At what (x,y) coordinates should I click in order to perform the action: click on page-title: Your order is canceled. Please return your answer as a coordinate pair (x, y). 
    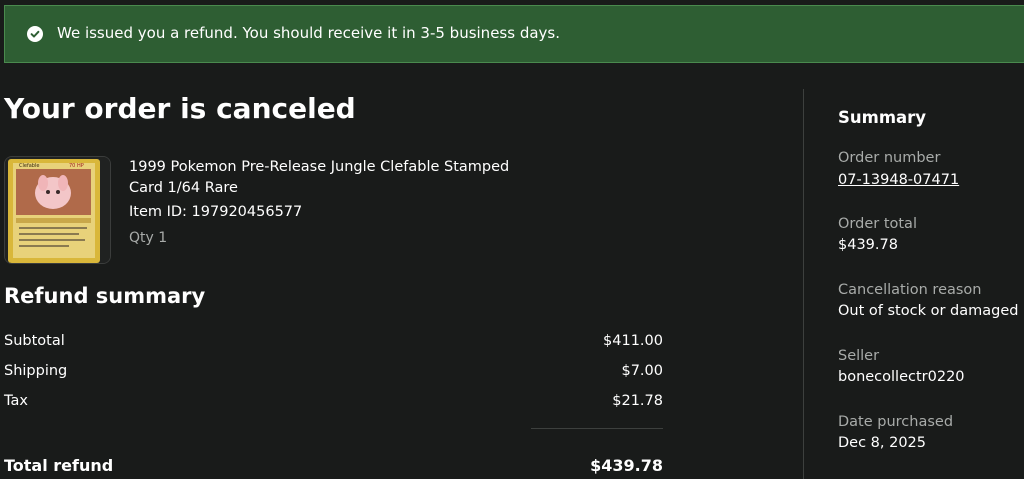
    Looking at the image, I should click on (180, 108).